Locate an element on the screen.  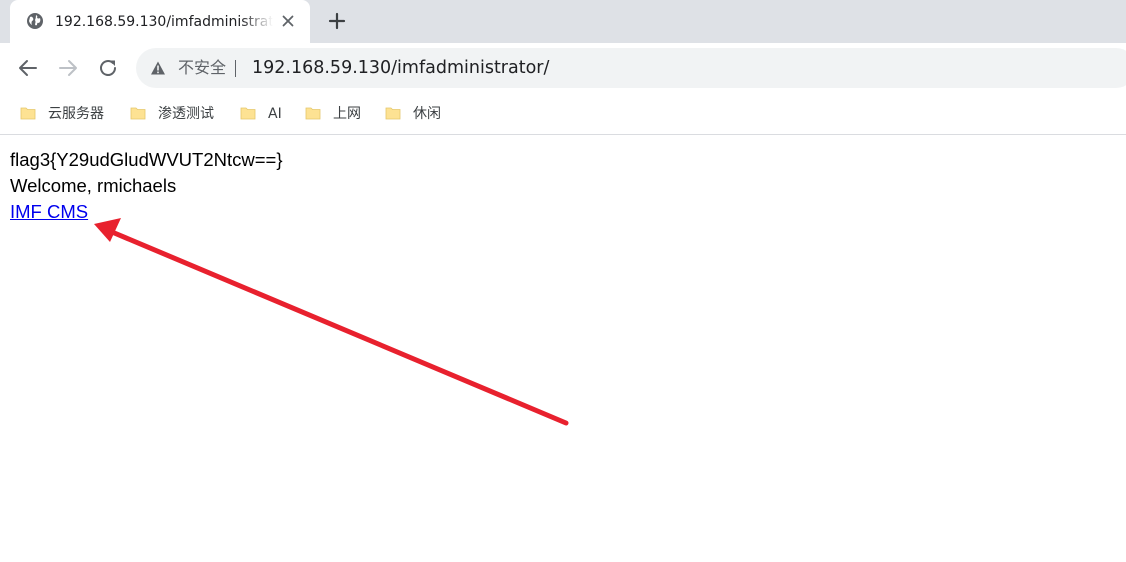
address-bar: 不安全 192.168.59.130/imfadministrator/ is located at coordinates (631, 68).